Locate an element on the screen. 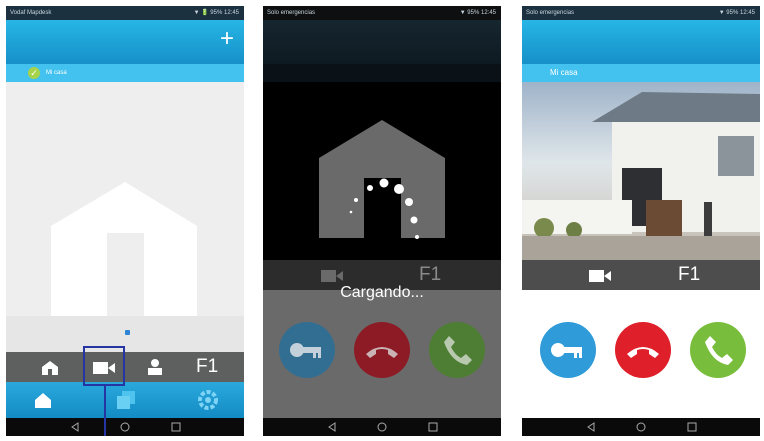 The height and width of the screenshot is (441, 764). house-selector: ✓ Mi casa is located at coordinates (125, 73).